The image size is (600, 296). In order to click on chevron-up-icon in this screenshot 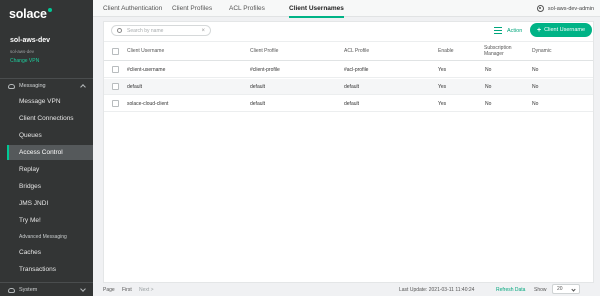, I will do `click(83, 87)`.